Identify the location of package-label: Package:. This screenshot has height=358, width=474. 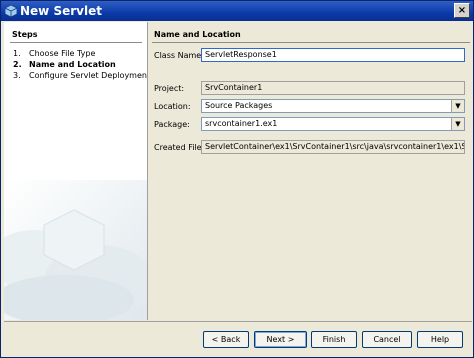
(172, 124).